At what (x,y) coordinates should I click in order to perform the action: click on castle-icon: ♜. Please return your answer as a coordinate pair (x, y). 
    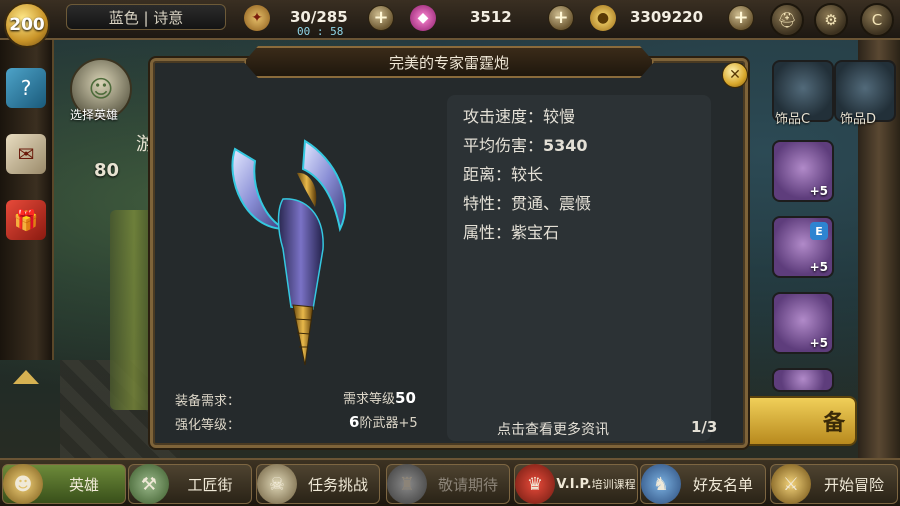
    Looking at the image, I should click on (407, 484).